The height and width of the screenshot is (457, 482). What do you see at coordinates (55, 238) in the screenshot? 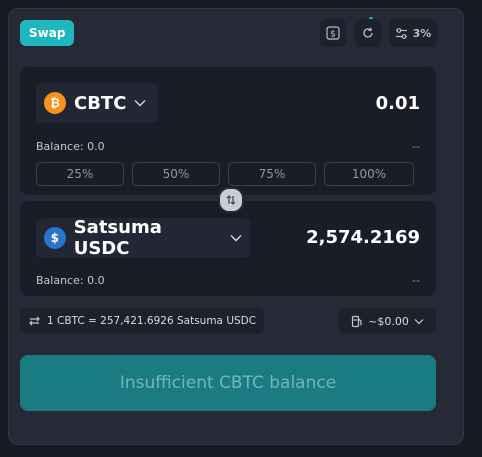
I see `usdc-icon: $` at bounding box center [55, 238].